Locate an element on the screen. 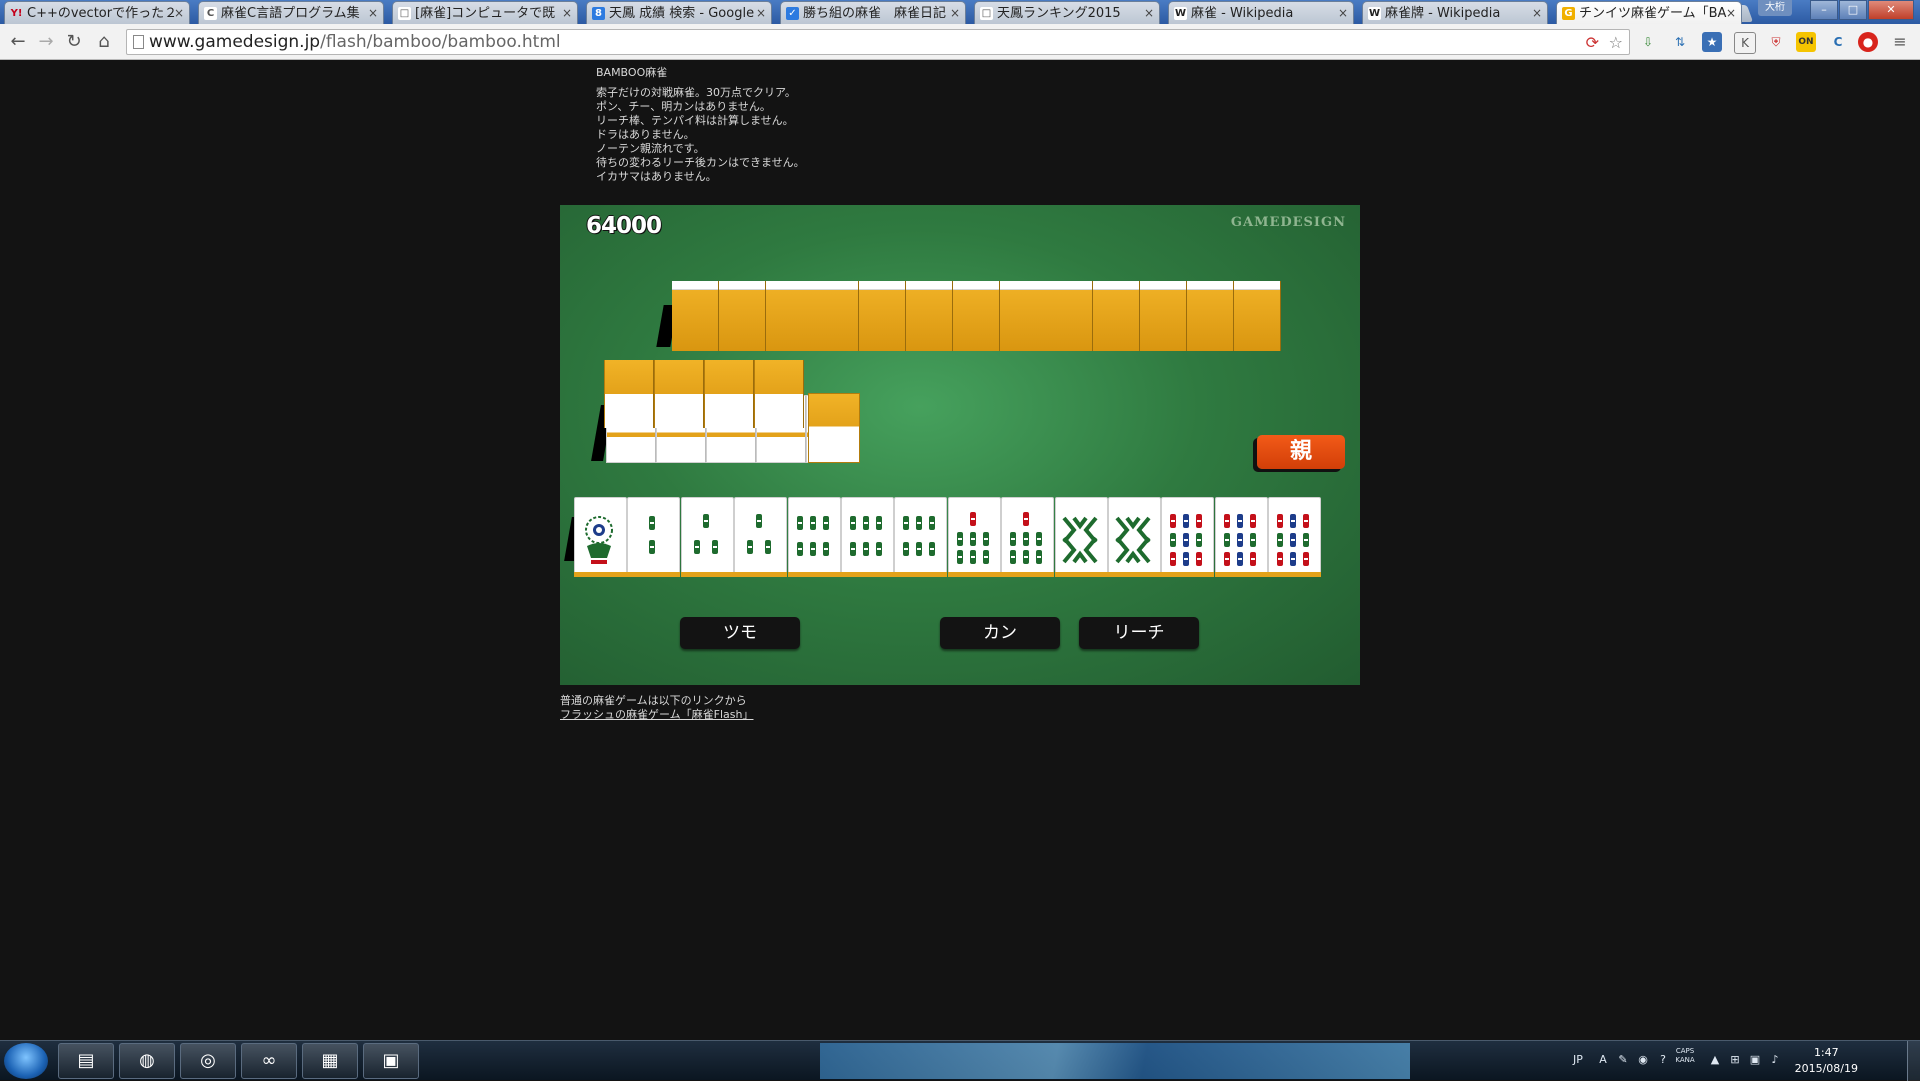 This screenshot has height=1081, width=1920. reload-icon: ↻ is located at coordinates (74, 42).